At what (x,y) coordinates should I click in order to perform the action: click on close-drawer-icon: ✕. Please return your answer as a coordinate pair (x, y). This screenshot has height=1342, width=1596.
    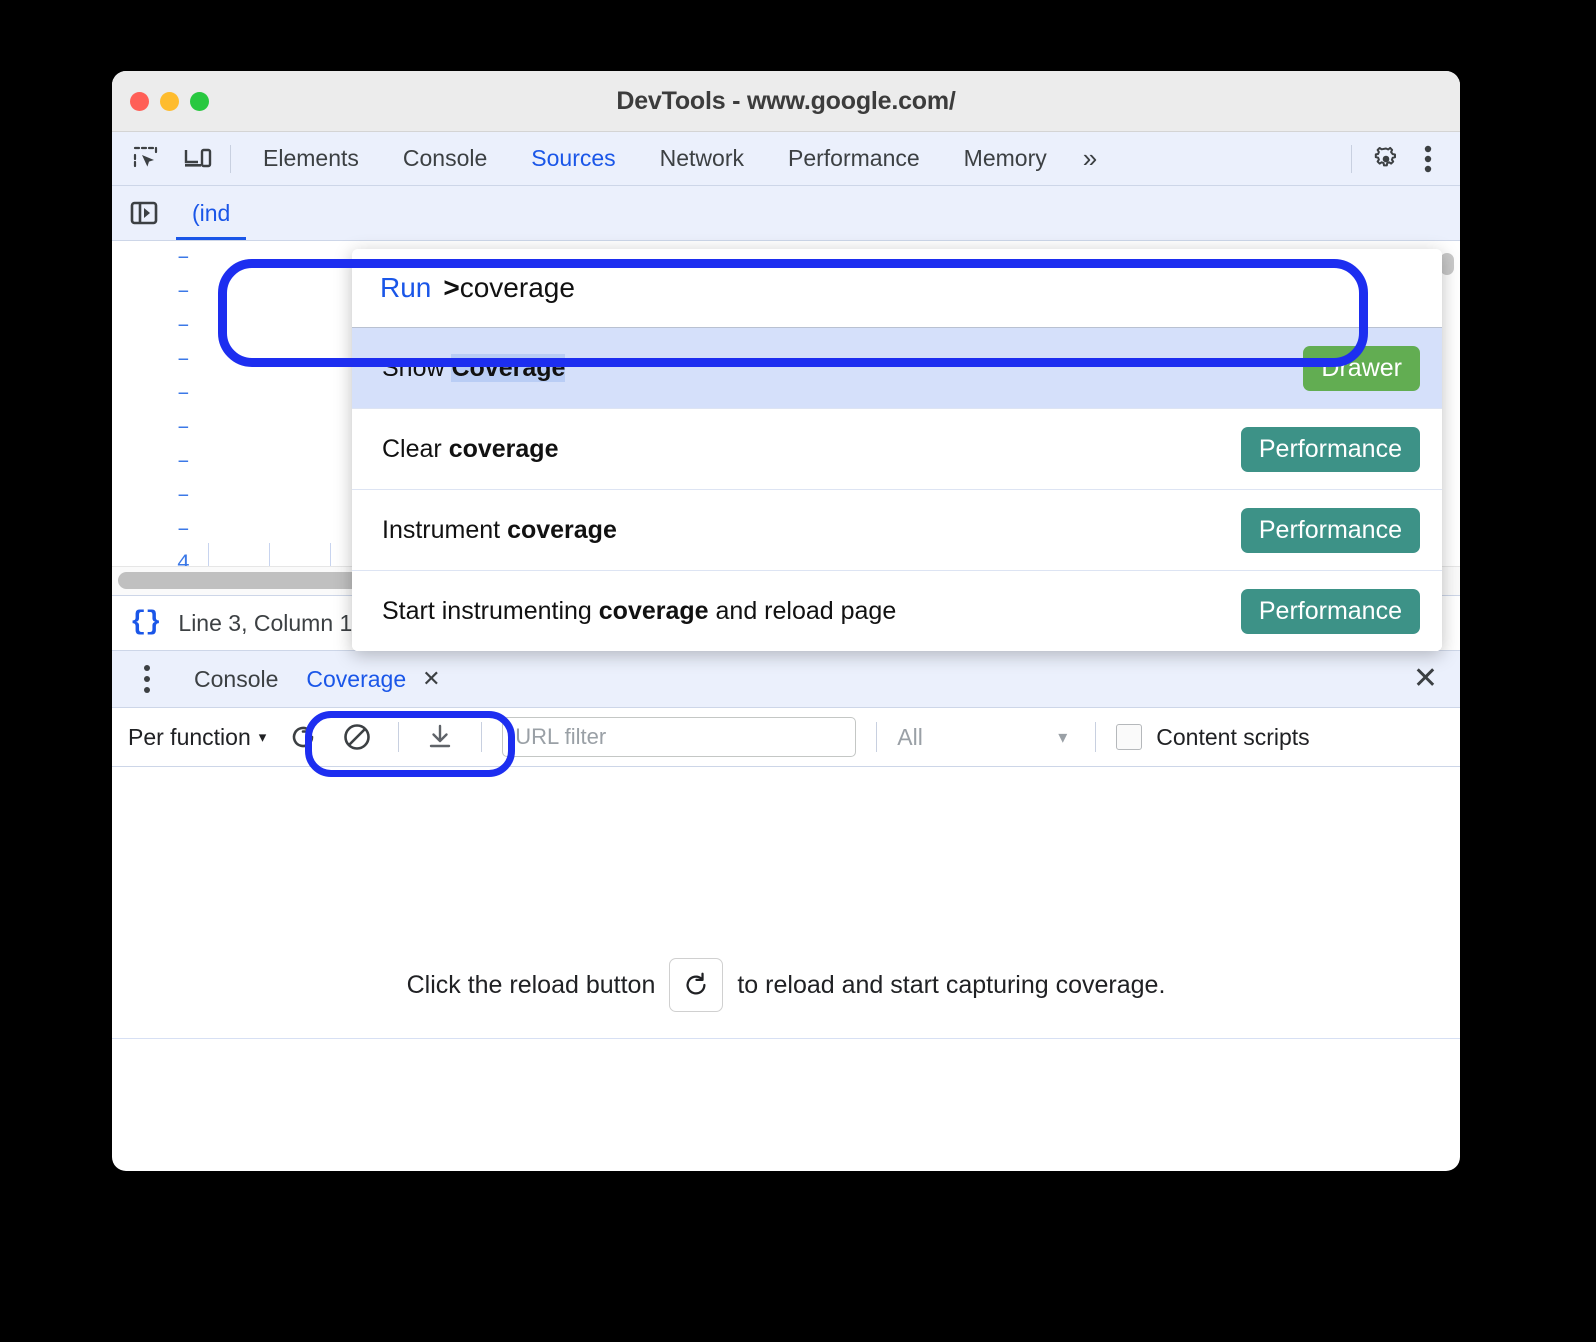
    Looking at the image, I should click on (1425, 679).